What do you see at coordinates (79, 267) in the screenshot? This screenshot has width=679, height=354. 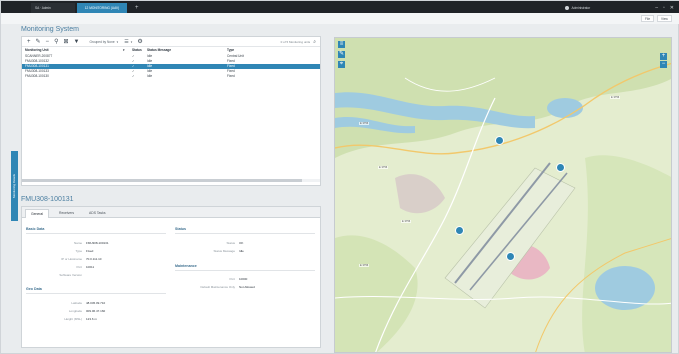 I see `field-label: Port` at bounding box center [79, 267].